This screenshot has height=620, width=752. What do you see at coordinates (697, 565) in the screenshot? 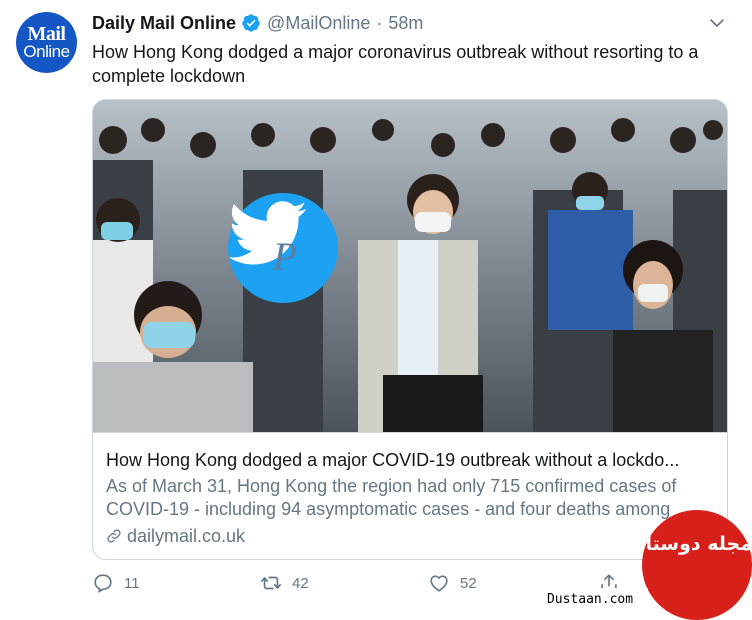
I see `watermark-badge` at bounding box center [697, 565].